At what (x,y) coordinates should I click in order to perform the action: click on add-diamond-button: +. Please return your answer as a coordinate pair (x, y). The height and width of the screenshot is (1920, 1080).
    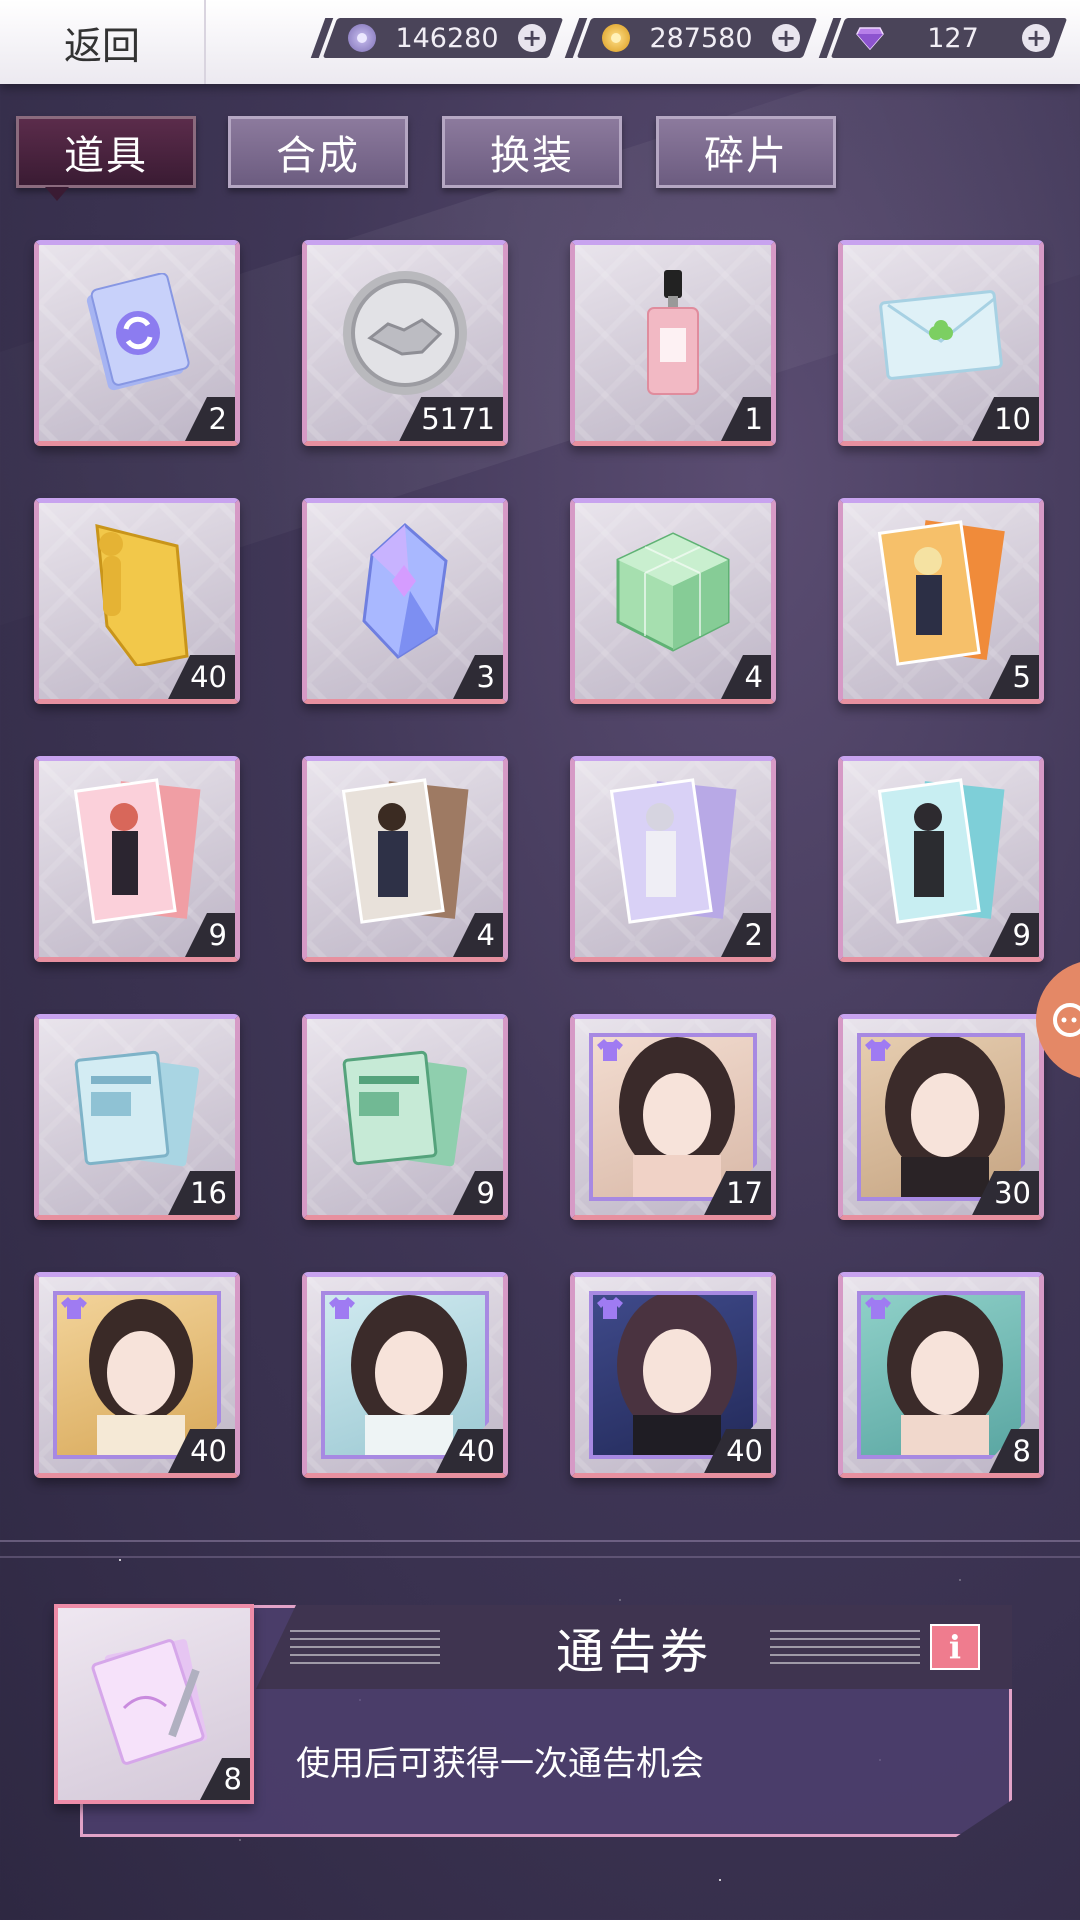
    Looking at the image, I should click on (1036, 38).